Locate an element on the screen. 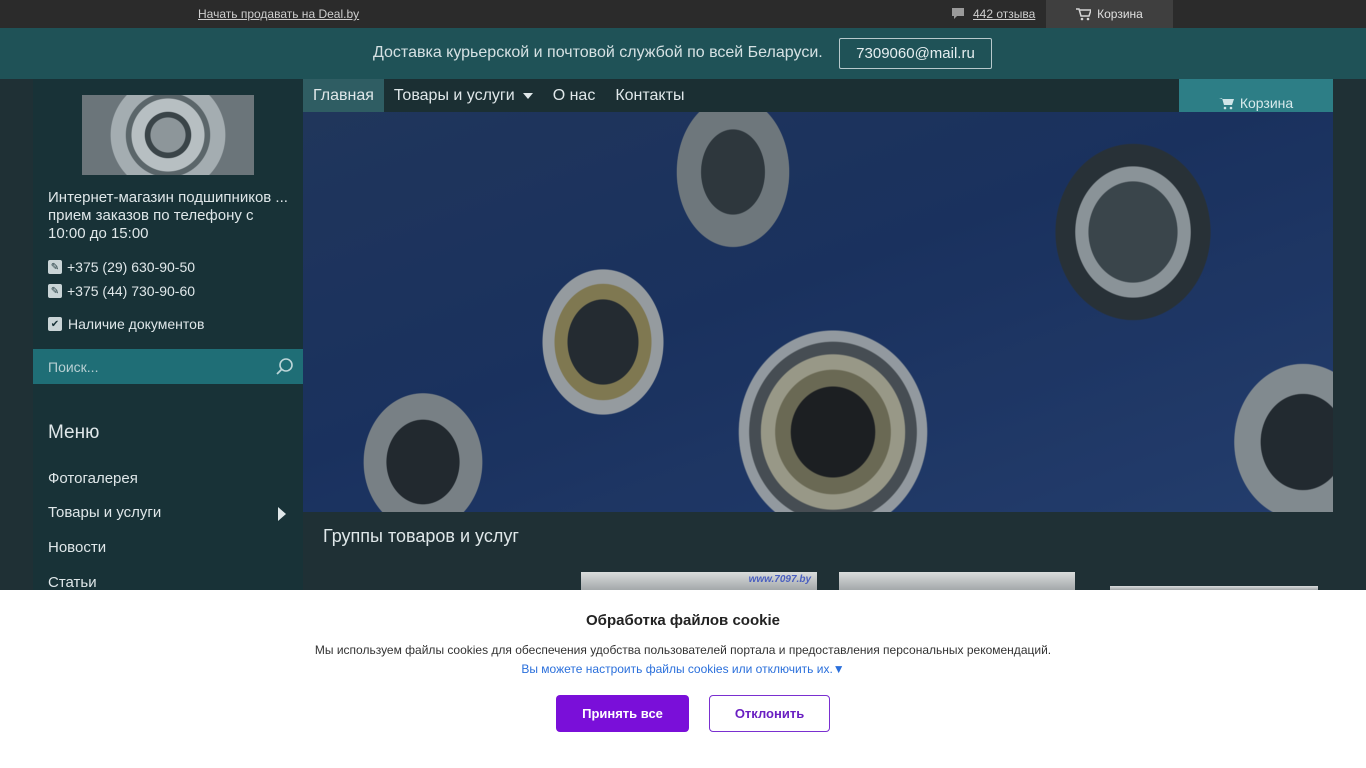 Image resolution: width=1366 pixels, height=768 pixels. product-group-thumb is located at coordinates (957, 581).